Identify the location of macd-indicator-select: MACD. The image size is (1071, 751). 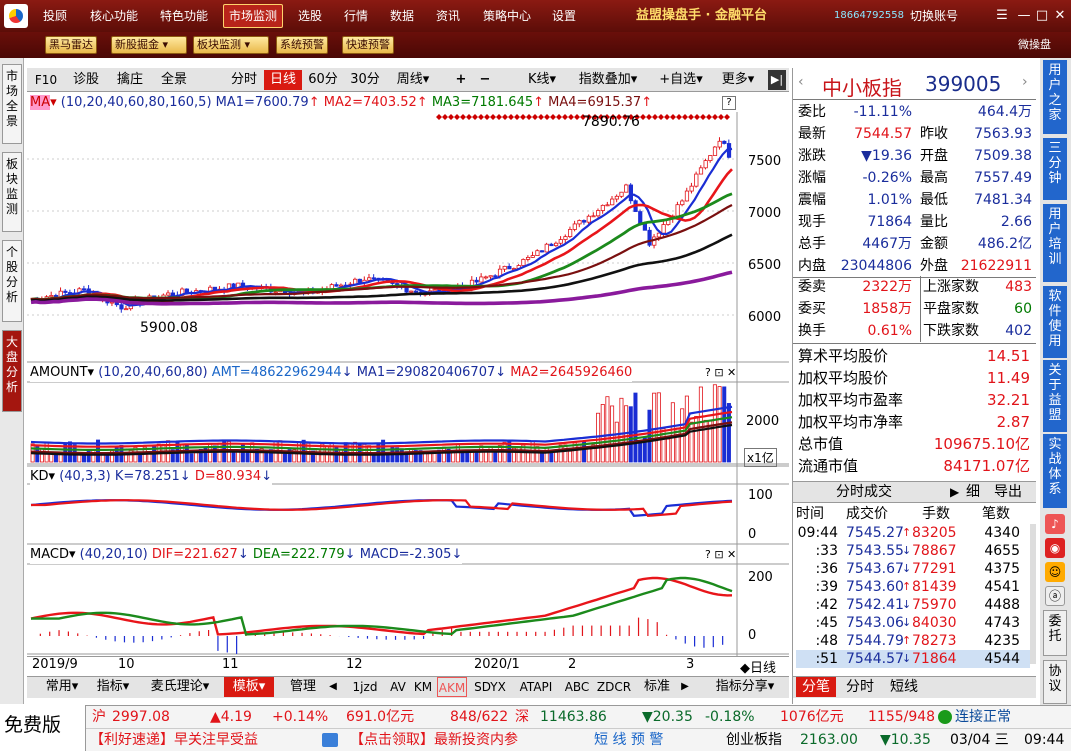
(49, 554).